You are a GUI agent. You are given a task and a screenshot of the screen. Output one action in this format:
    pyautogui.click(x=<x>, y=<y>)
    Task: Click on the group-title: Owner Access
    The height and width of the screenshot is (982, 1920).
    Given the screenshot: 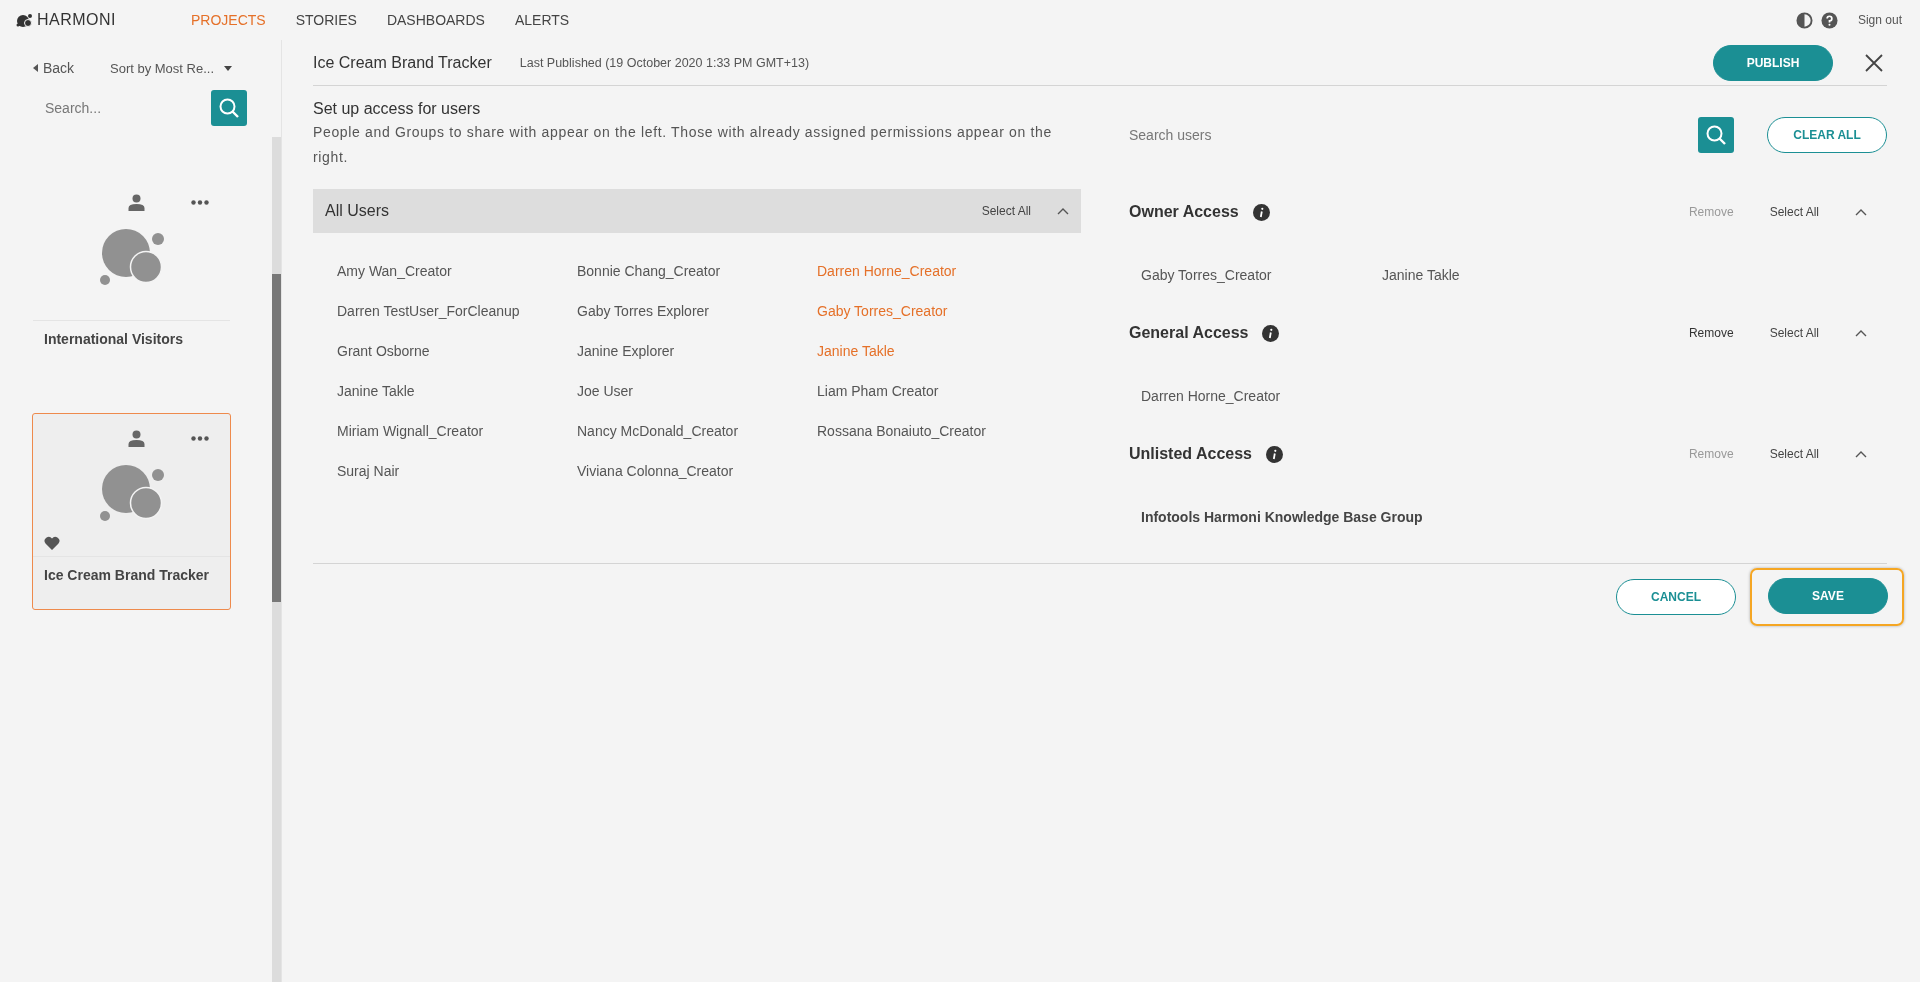 What is the action you would take?
    pyautogui.click(x=1184, y=212)
    